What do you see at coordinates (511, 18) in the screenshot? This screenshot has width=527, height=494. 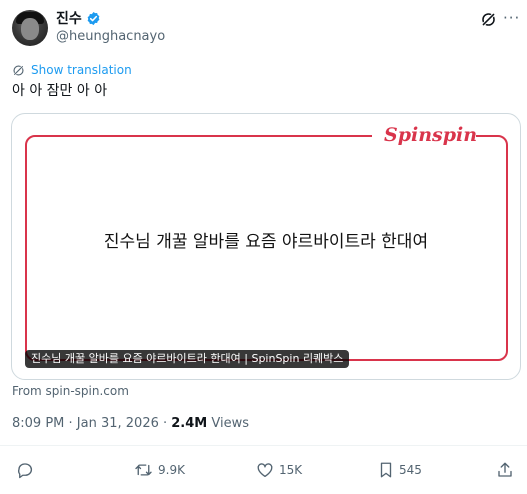 I see `more-icon: ···` at bounding box center [511, 18].